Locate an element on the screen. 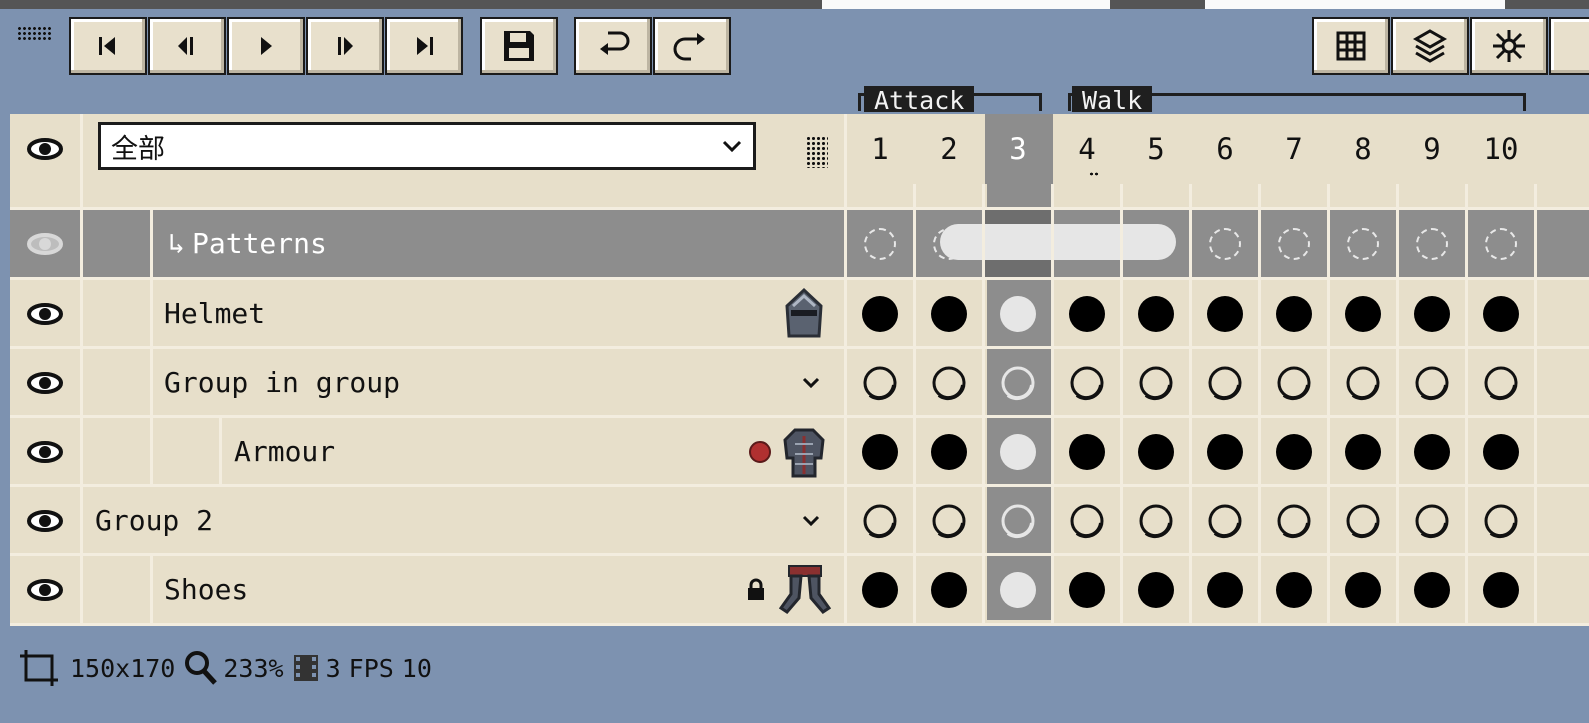 This screenshot has height=723, width=1589. frame-header-7: 7 is located at coordinates (1294, 149).